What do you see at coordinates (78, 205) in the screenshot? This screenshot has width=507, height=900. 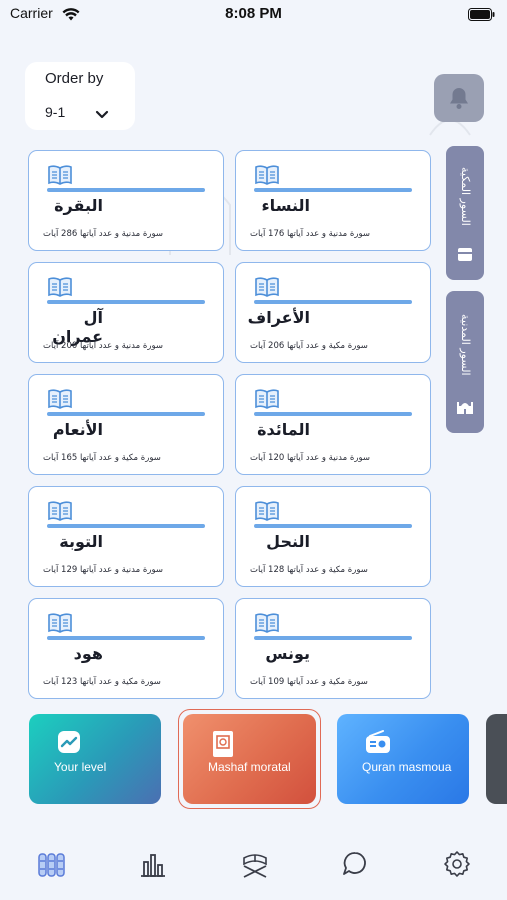 I see `surah-name: البقرة` at bounding box center [78, 205].